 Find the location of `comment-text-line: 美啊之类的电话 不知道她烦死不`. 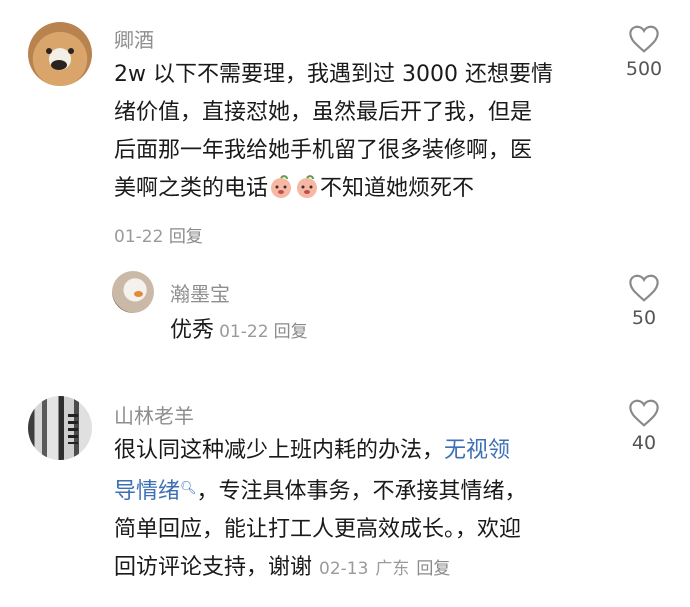

comment-text-line: 美啊之类的电话 不知道她烦死不 is located at coordinates (333, 189).